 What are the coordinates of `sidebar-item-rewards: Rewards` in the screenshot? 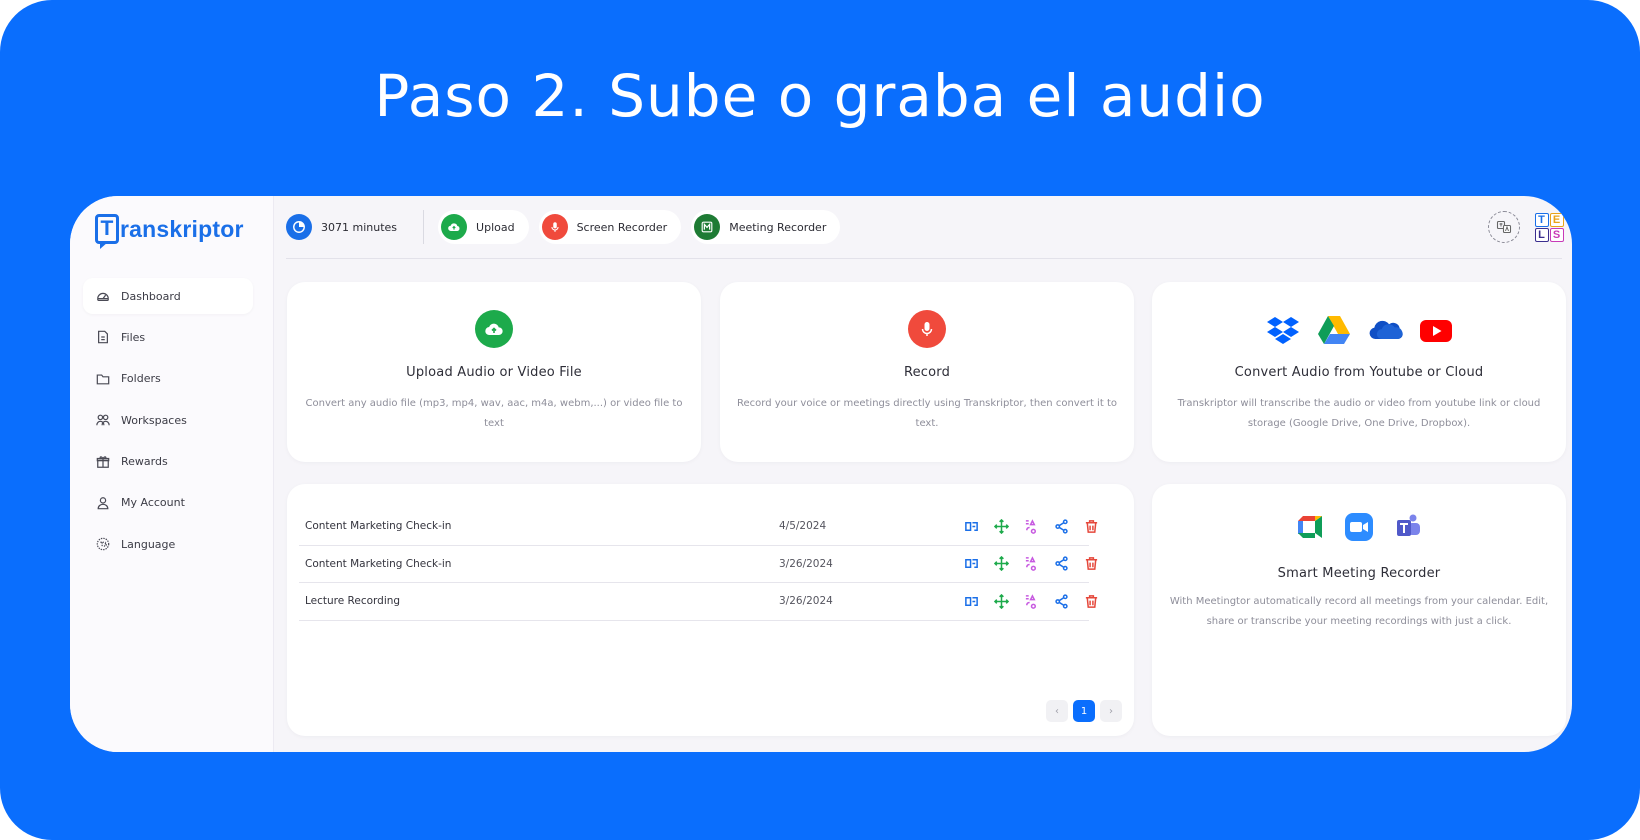 It's located at (168, 462).